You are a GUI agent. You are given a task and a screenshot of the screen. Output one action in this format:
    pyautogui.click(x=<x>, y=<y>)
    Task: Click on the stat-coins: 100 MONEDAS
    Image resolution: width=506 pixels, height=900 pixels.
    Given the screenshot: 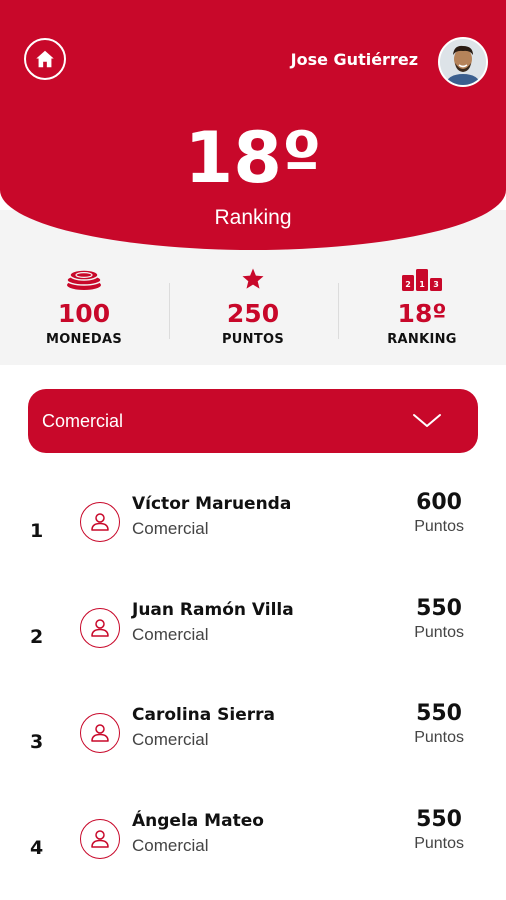 What is the action you would take?
    pyautogui.click(x=84, y=306)
    